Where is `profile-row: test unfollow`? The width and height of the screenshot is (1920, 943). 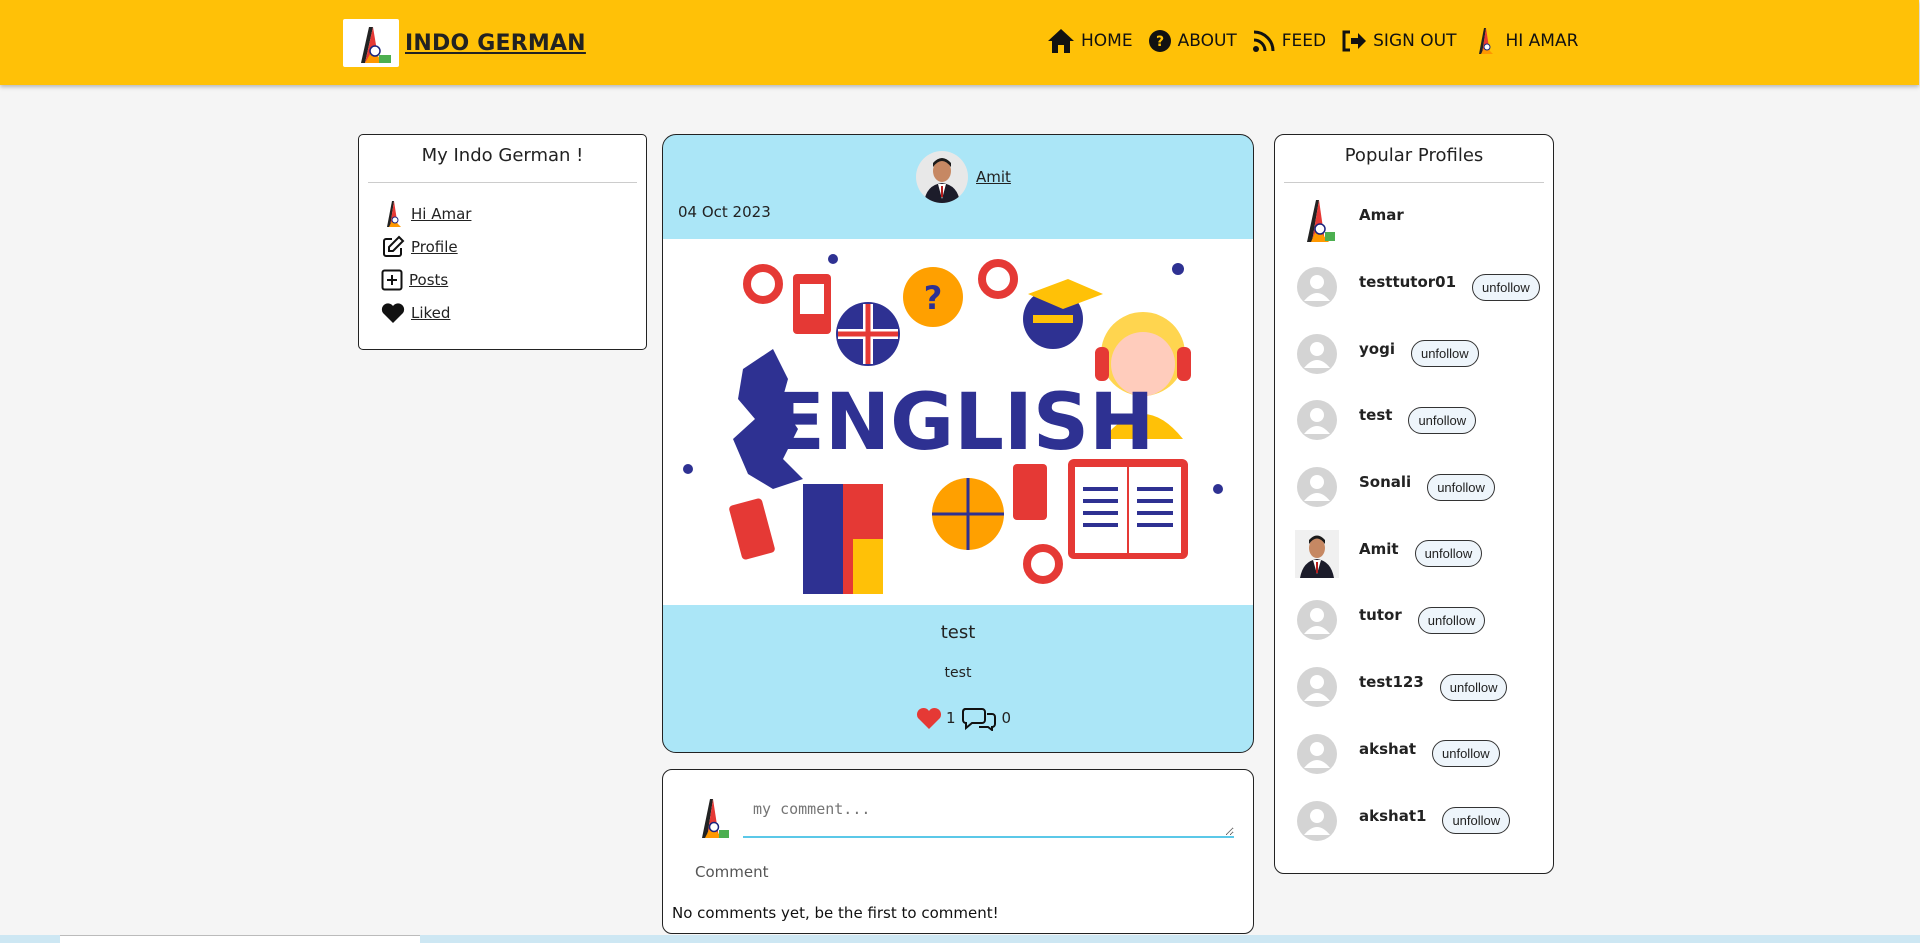
profile-row: test unfollow is located at coordinates (1414, 420).